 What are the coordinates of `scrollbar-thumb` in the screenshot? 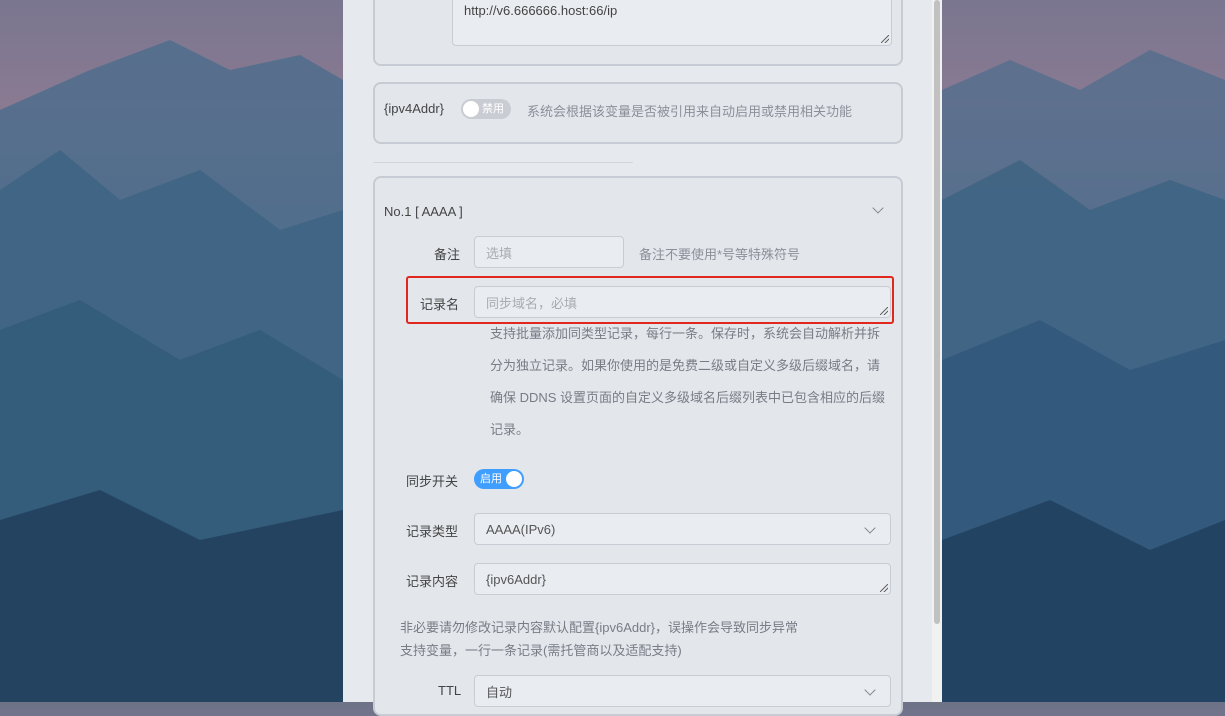 It's located at (937, 312).